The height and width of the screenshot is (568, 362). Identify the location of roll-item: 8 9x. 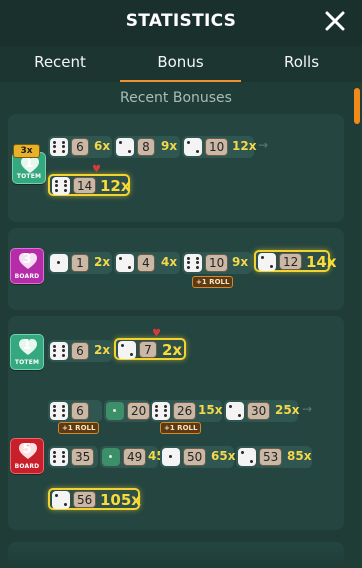
(147, 147).